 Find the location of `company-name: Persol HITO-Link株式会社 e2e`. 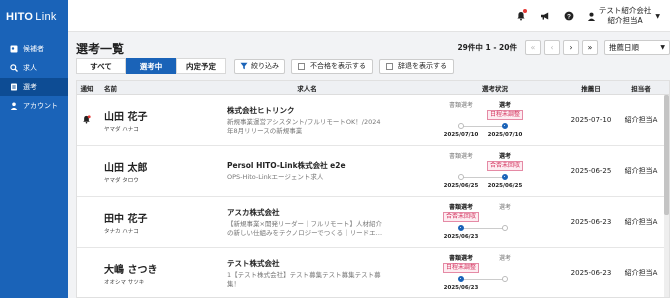

company-name: Persol HITO-Link株式会社 e2e is located at coordinates (327, 165).